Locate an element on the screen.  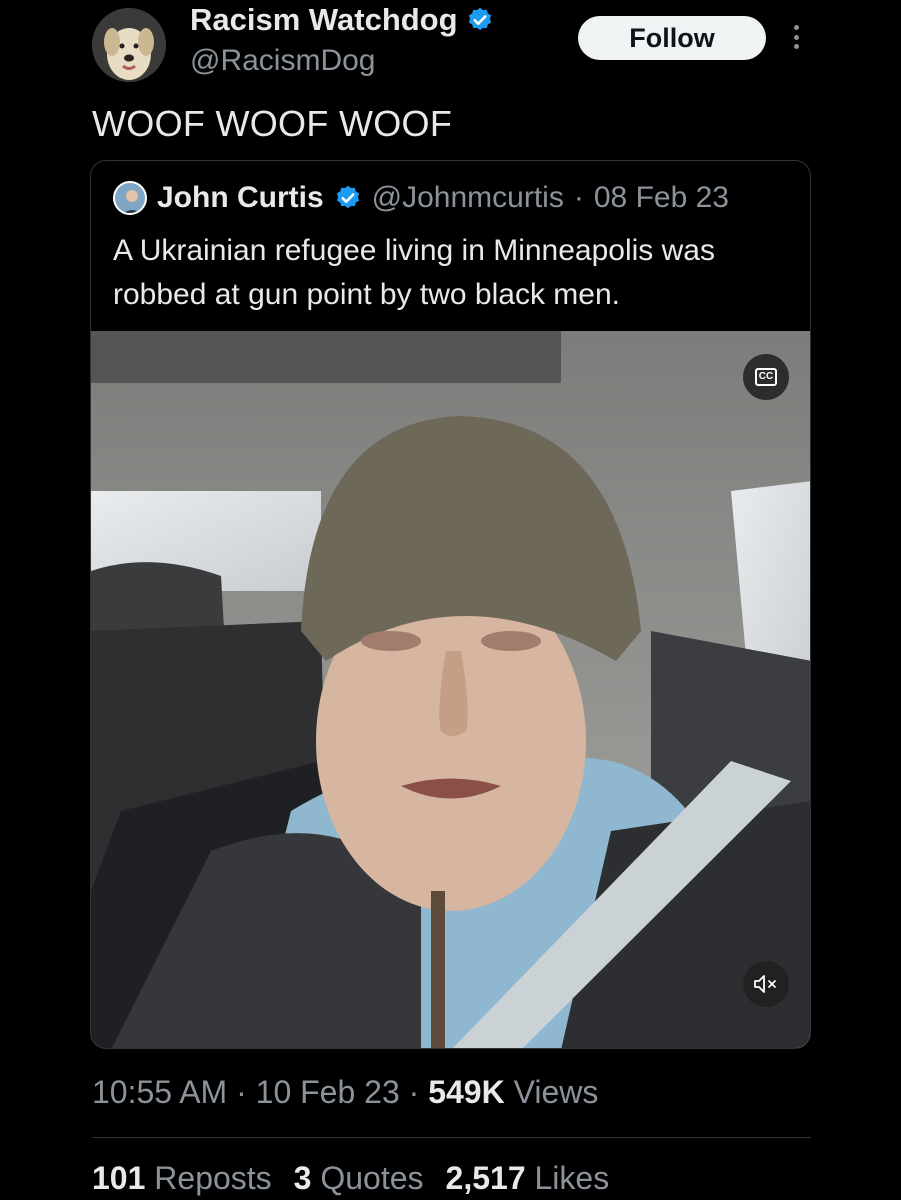
closed-captions-icon: CC is located at coordinates (766, 377).